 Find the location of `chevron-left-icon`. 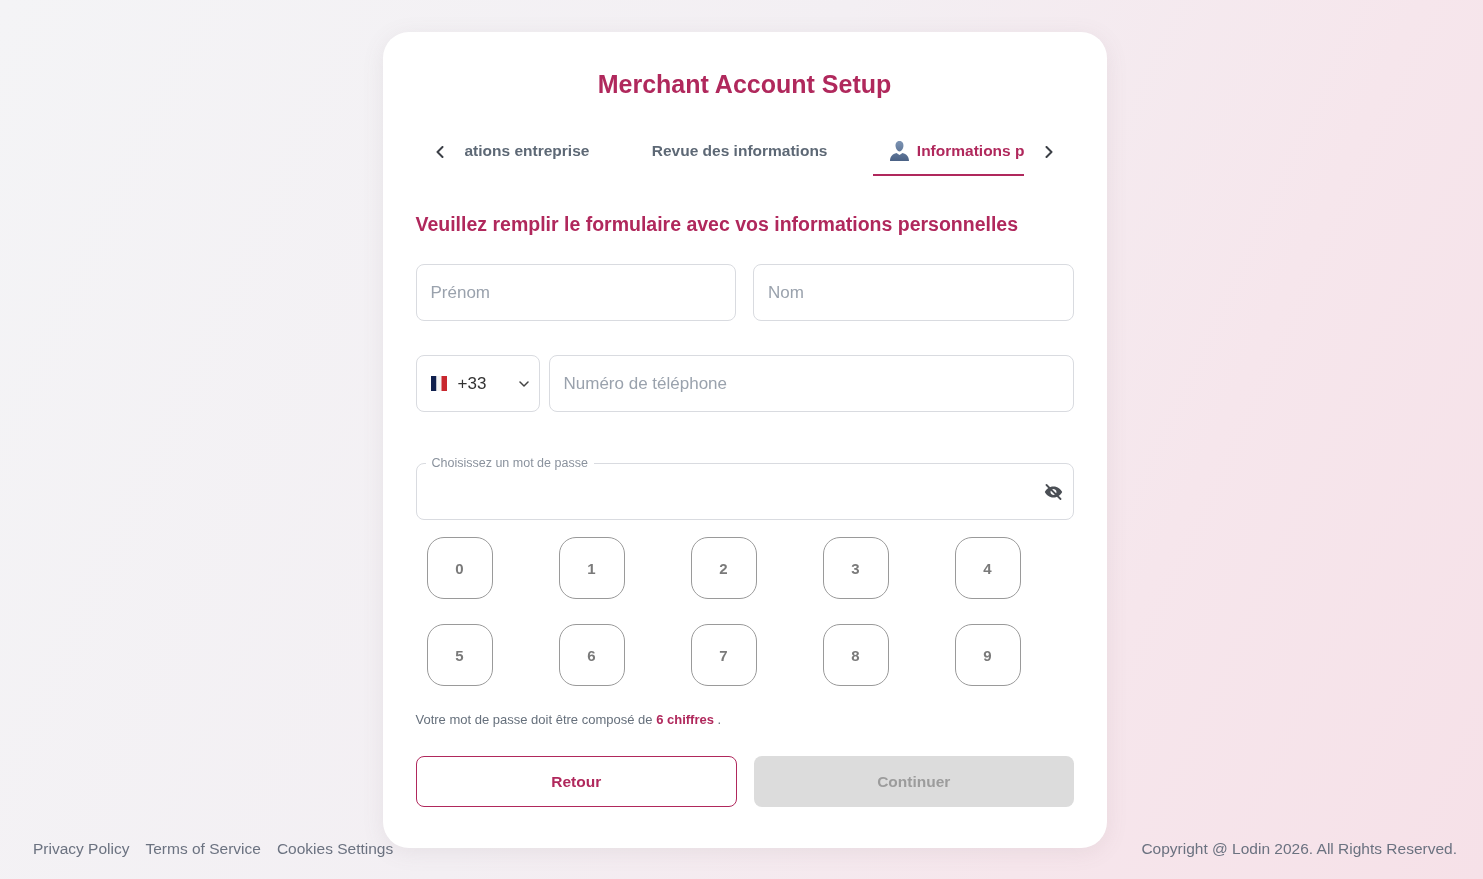

chevron-left-icon is located at coordinates (439, 152).